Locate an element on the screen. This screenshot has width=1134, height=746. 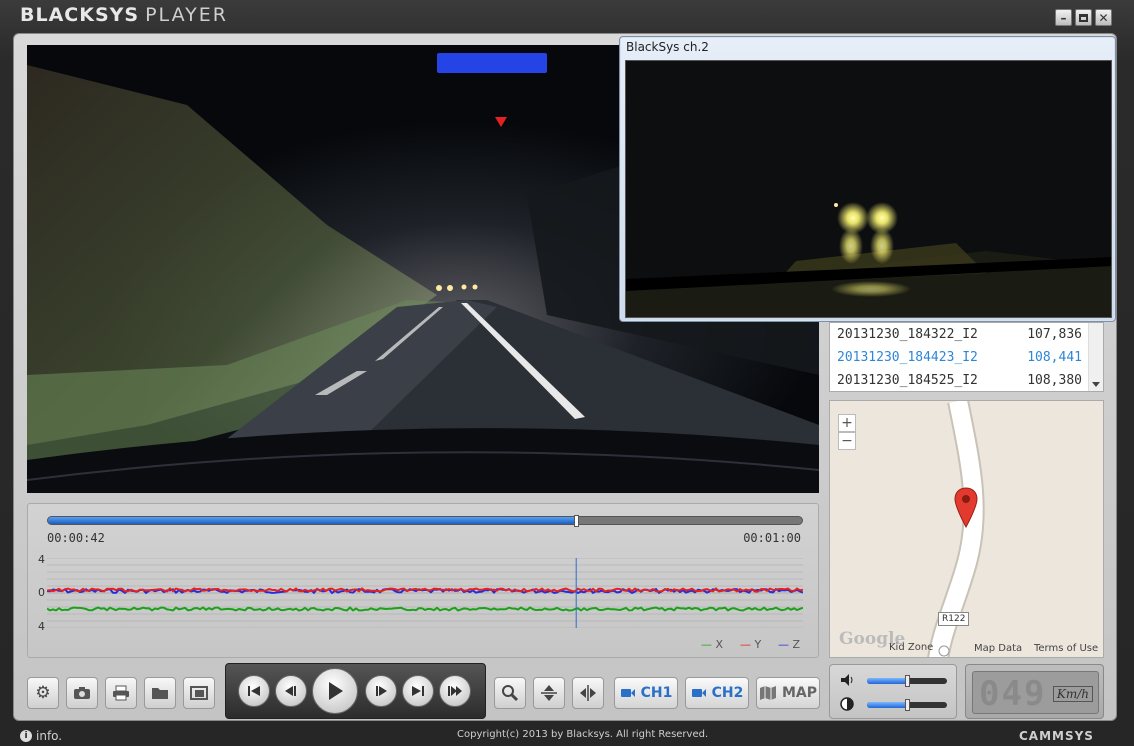
gsensor-graph is located at coordinates (425, 593).